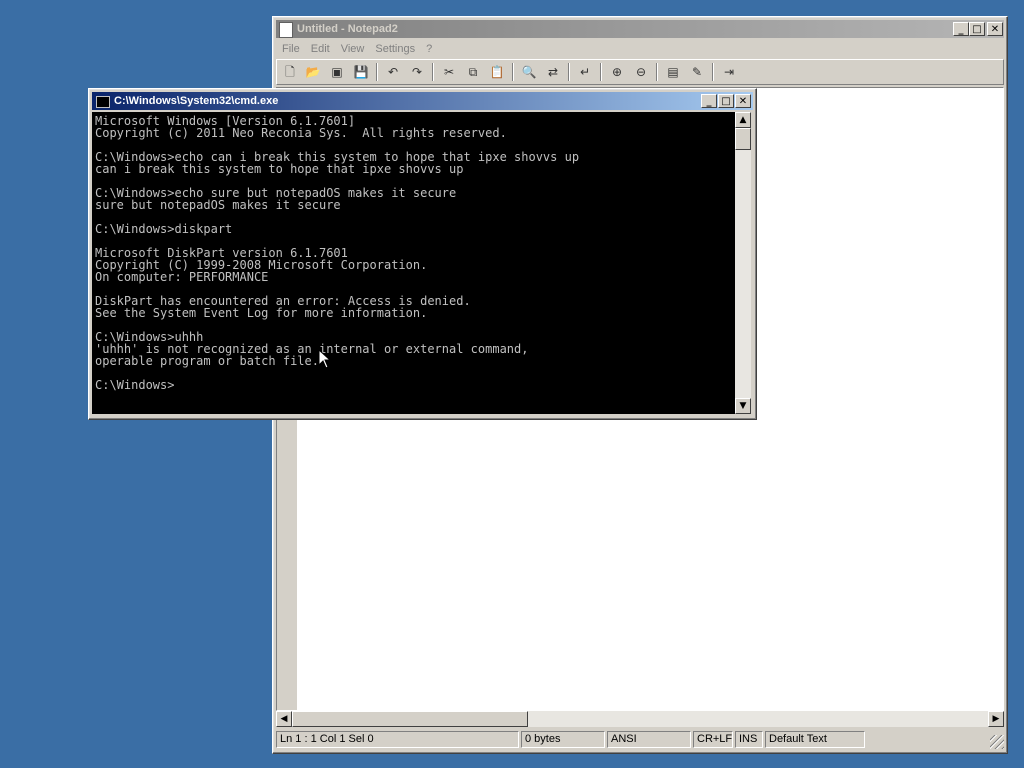 The width and height of the screenshot is (1024, 768). What do you see at coordinates (640, 29) in the screenshot?
I see `notepad2-titlebar: Untitled - Notepad2 _ □ ✕` at bounding box center [640, 29].